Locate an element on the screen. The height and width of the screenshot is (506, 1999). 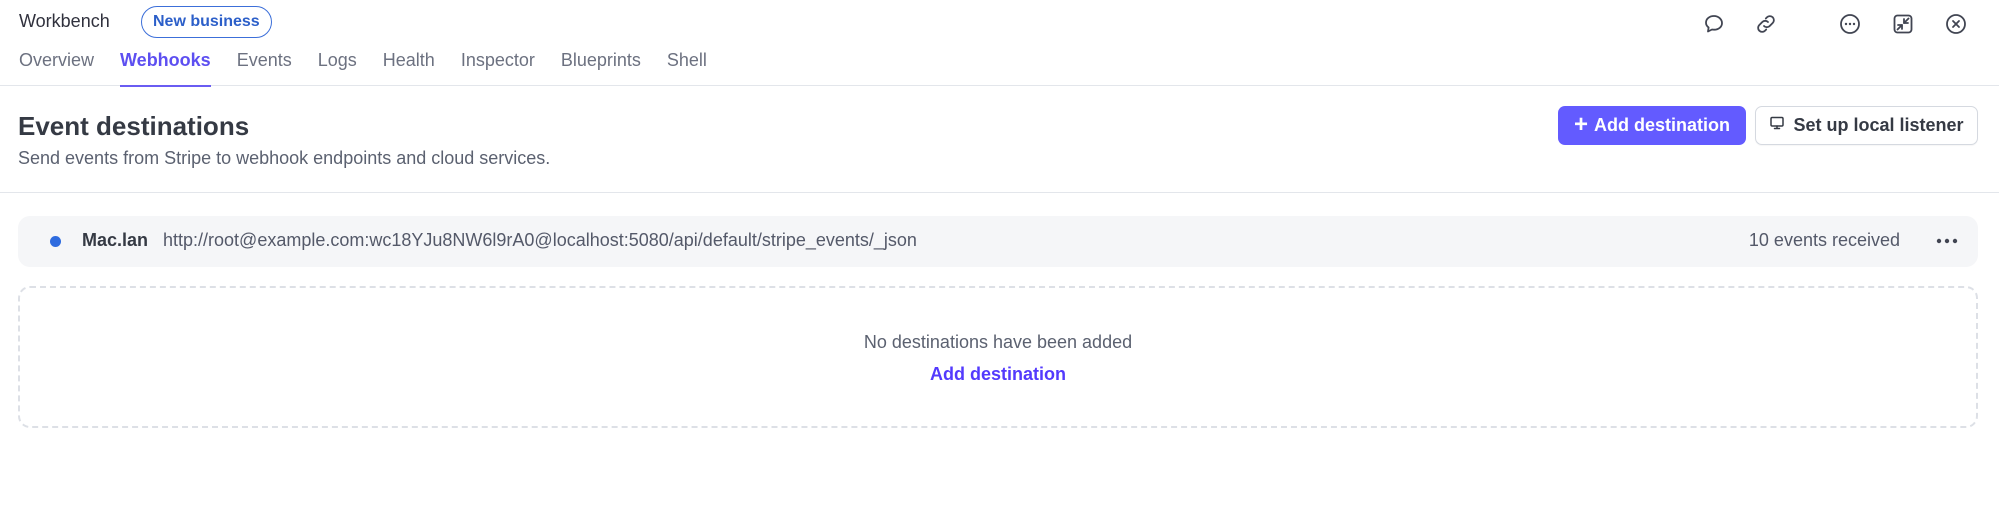
tab-logs: Logs is located at coordinates (337, 68).